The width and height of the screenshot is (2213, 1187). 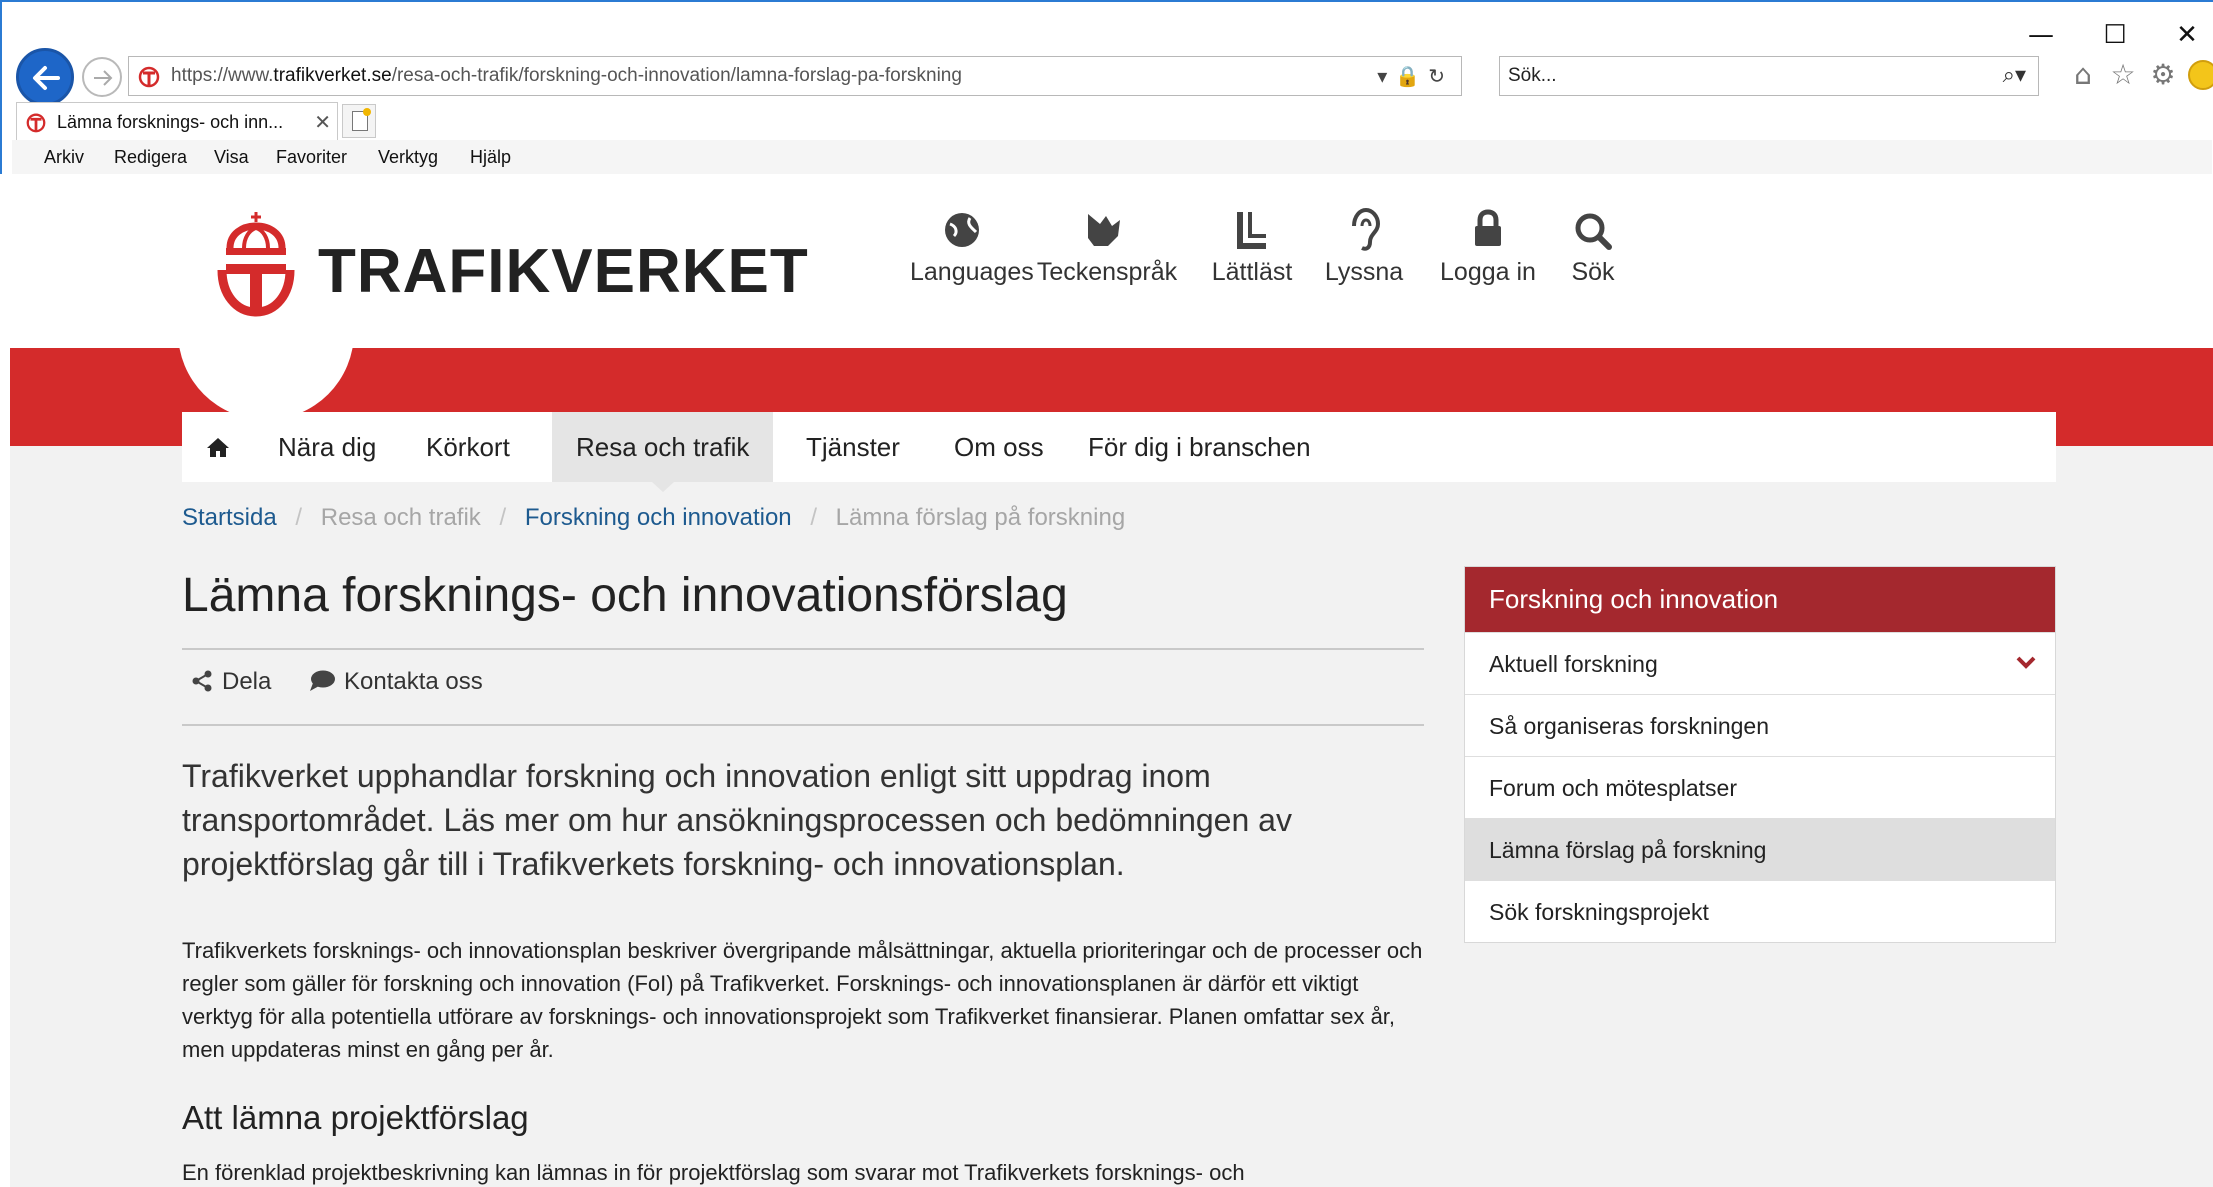 What do you see at coordinates (2115, 35) in the screenshot?
I see `maximize-button: ☐` at bounding box center [2115, 35].